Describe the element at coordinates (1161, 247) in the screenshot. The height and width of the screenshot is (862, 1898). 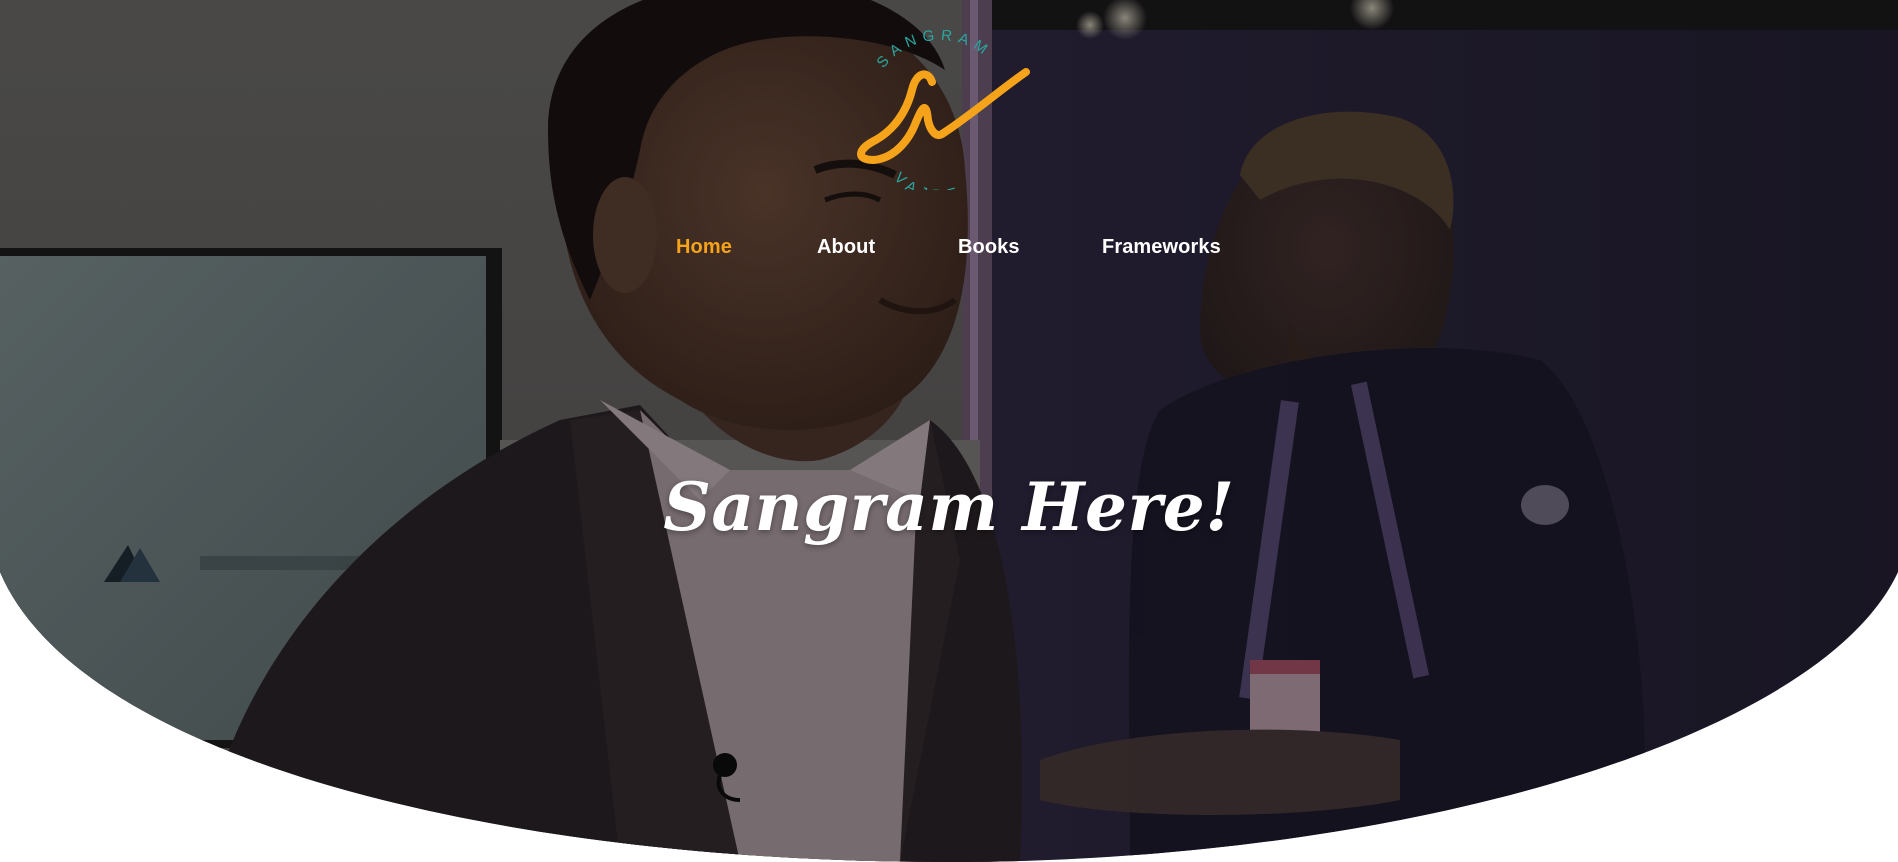
I see `nav-item-frameworks: Frameworks` at that location.